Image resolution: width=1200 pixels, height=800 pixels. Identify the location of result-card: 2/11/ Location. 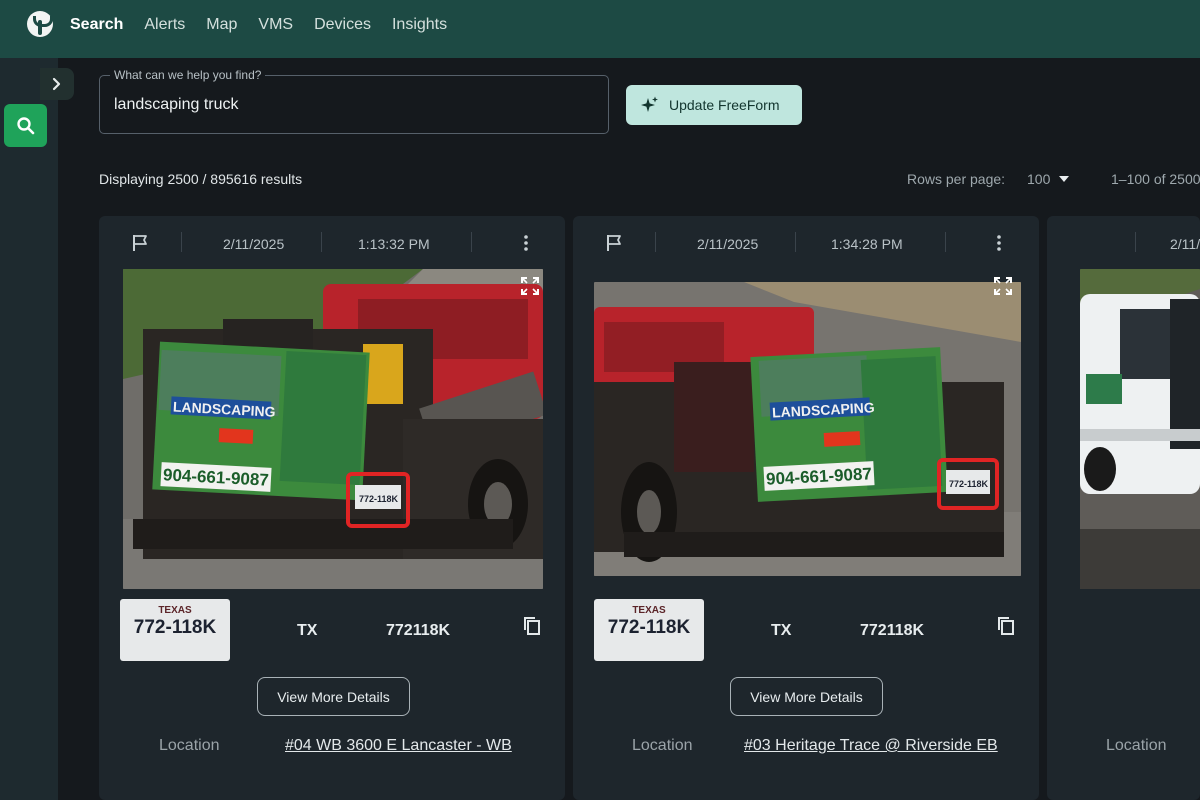
(1123, 508).